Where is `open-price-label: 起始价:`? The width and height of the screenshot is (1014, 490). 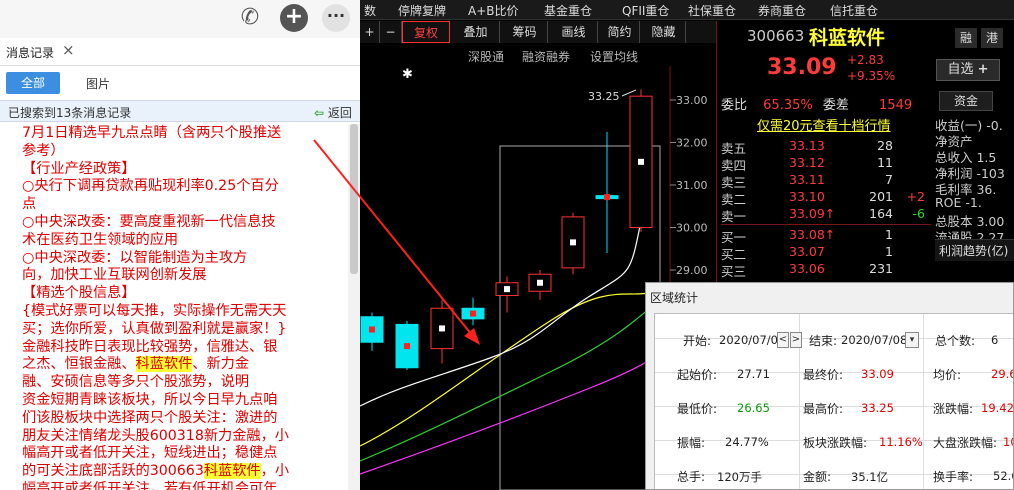 open-price-label: 起始价: is located at coordinates (697, 375).